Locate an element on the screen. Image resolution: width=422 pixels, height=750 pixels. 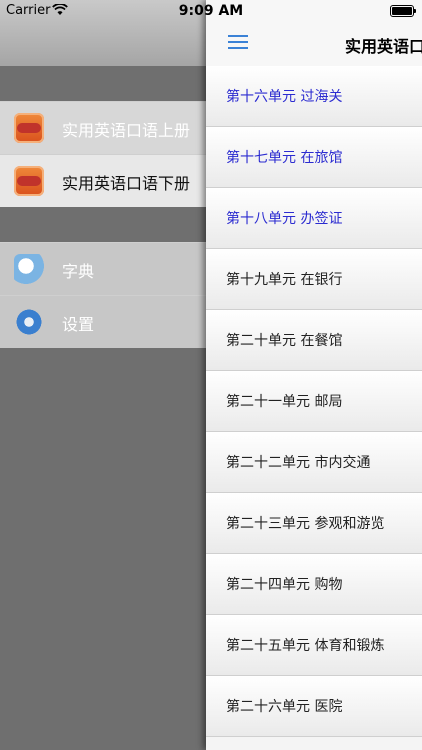
menu-item-label: 实用英语口语上册 is located at coordinates (126, 130).